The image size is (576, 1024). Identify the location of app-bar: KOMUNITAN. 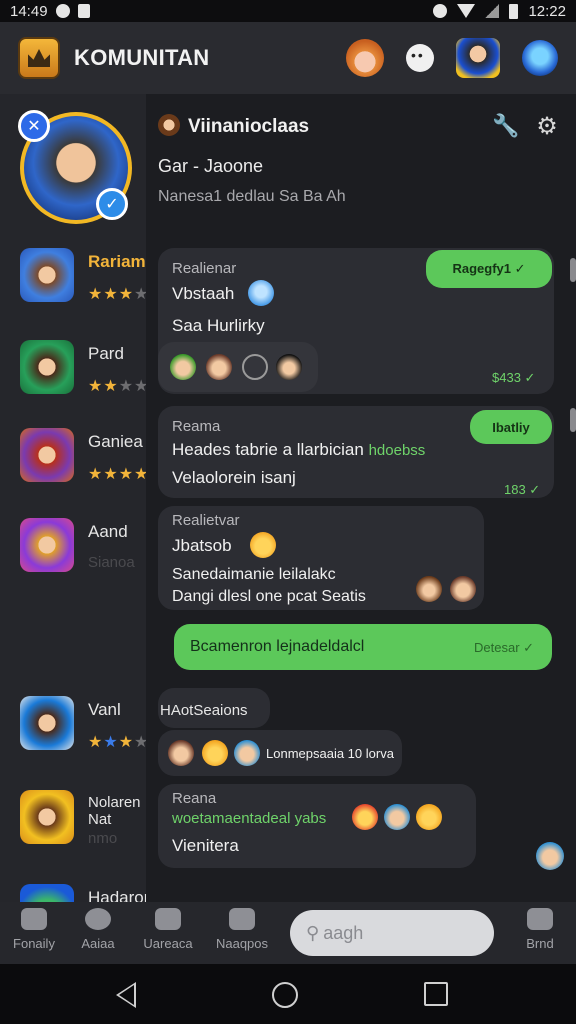
(288, 58).